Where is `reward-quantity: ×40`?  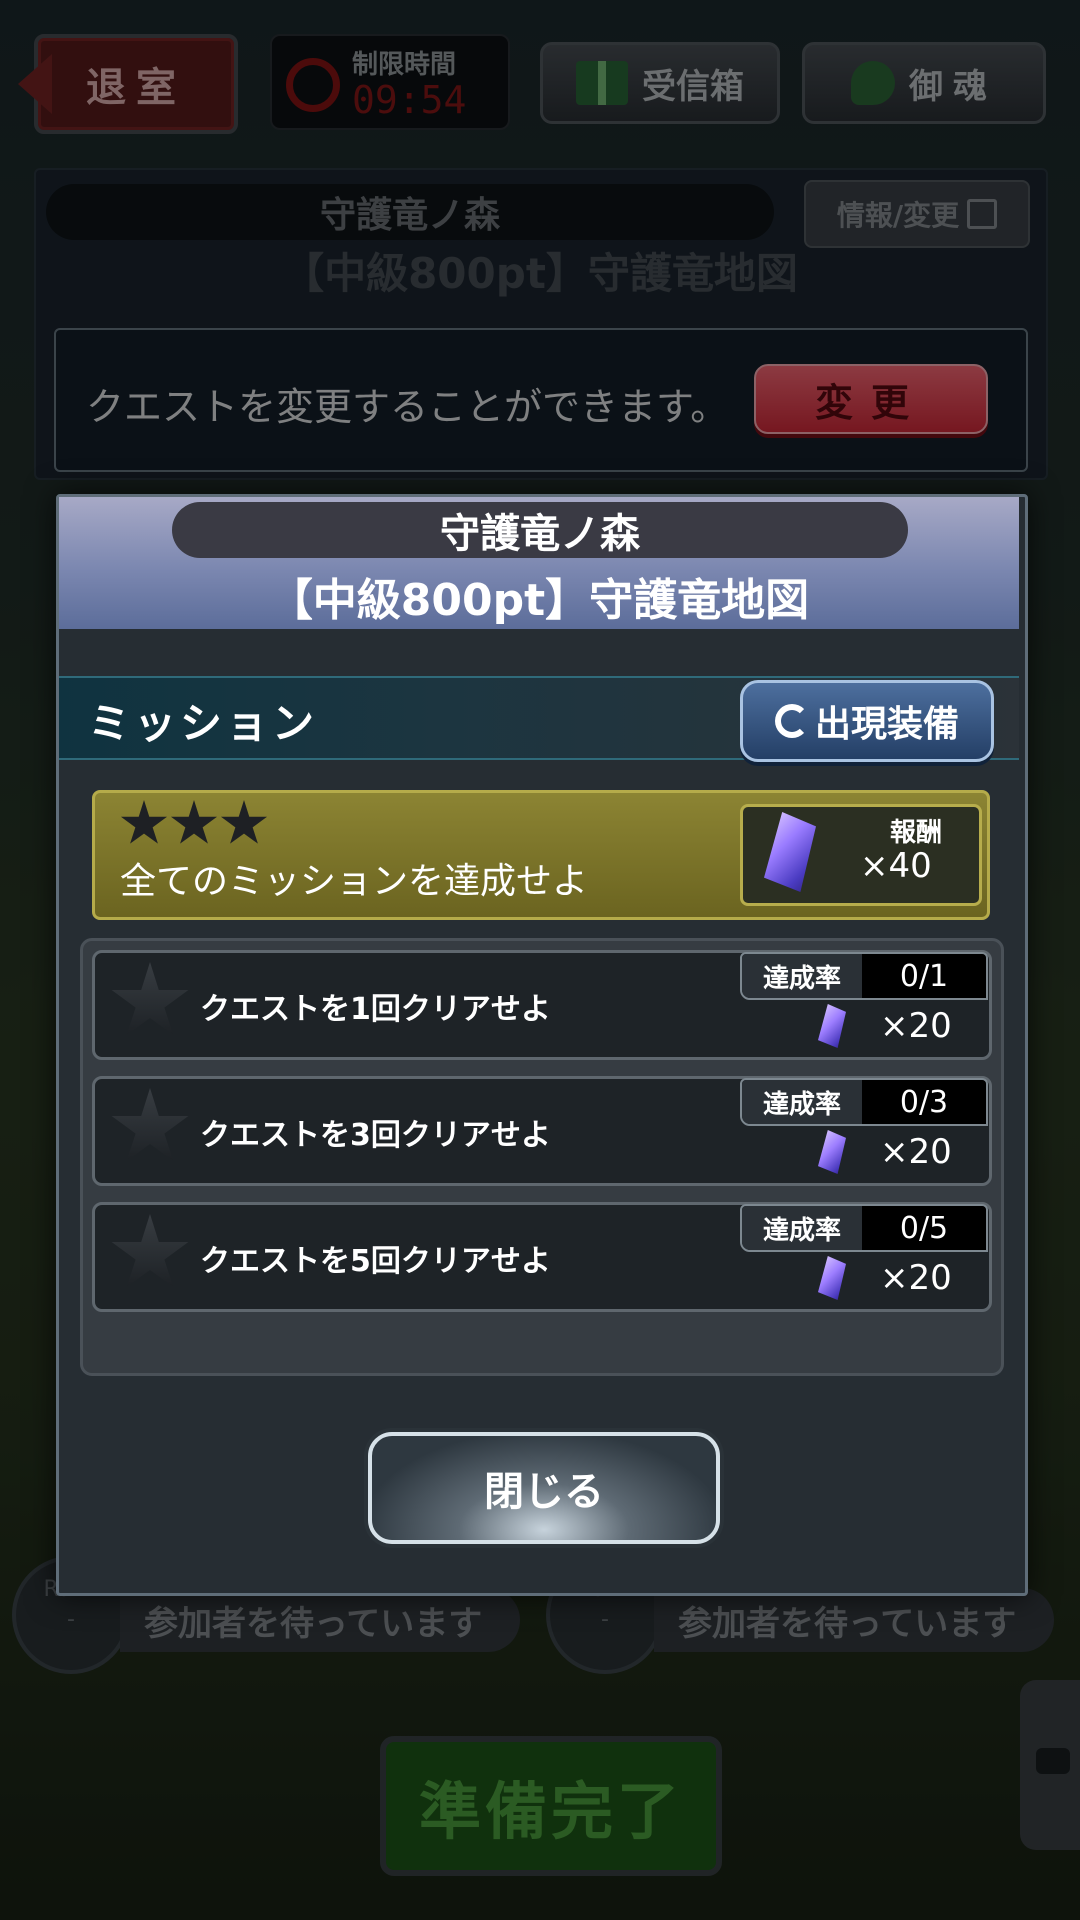
reward-quantity: ×40 is located at coordinates (896, 866).